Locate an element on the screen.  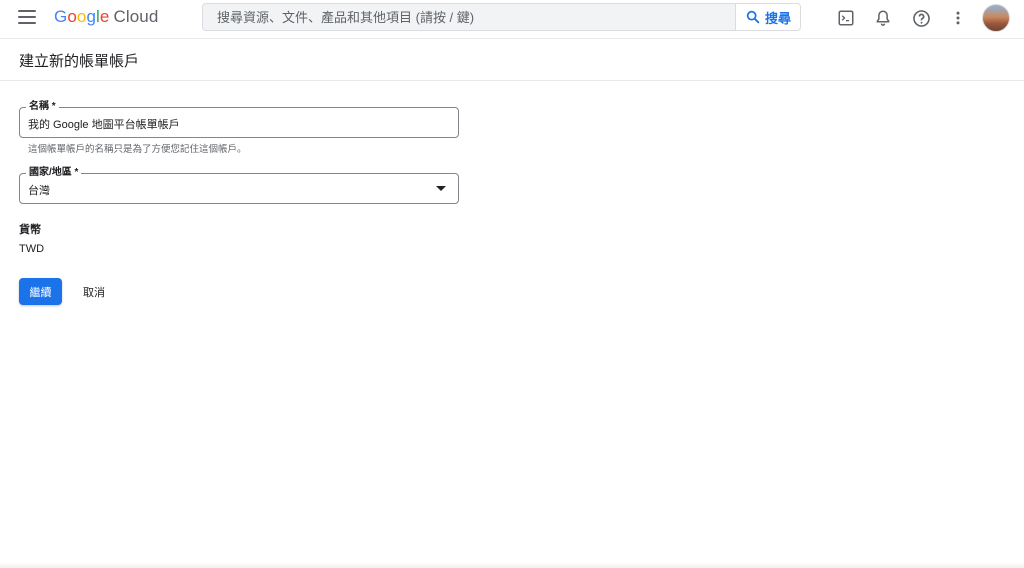
name-field: 名稱 * 我的 Google 地圖平台帳單帳戶 is located at coordinates (239, 119).